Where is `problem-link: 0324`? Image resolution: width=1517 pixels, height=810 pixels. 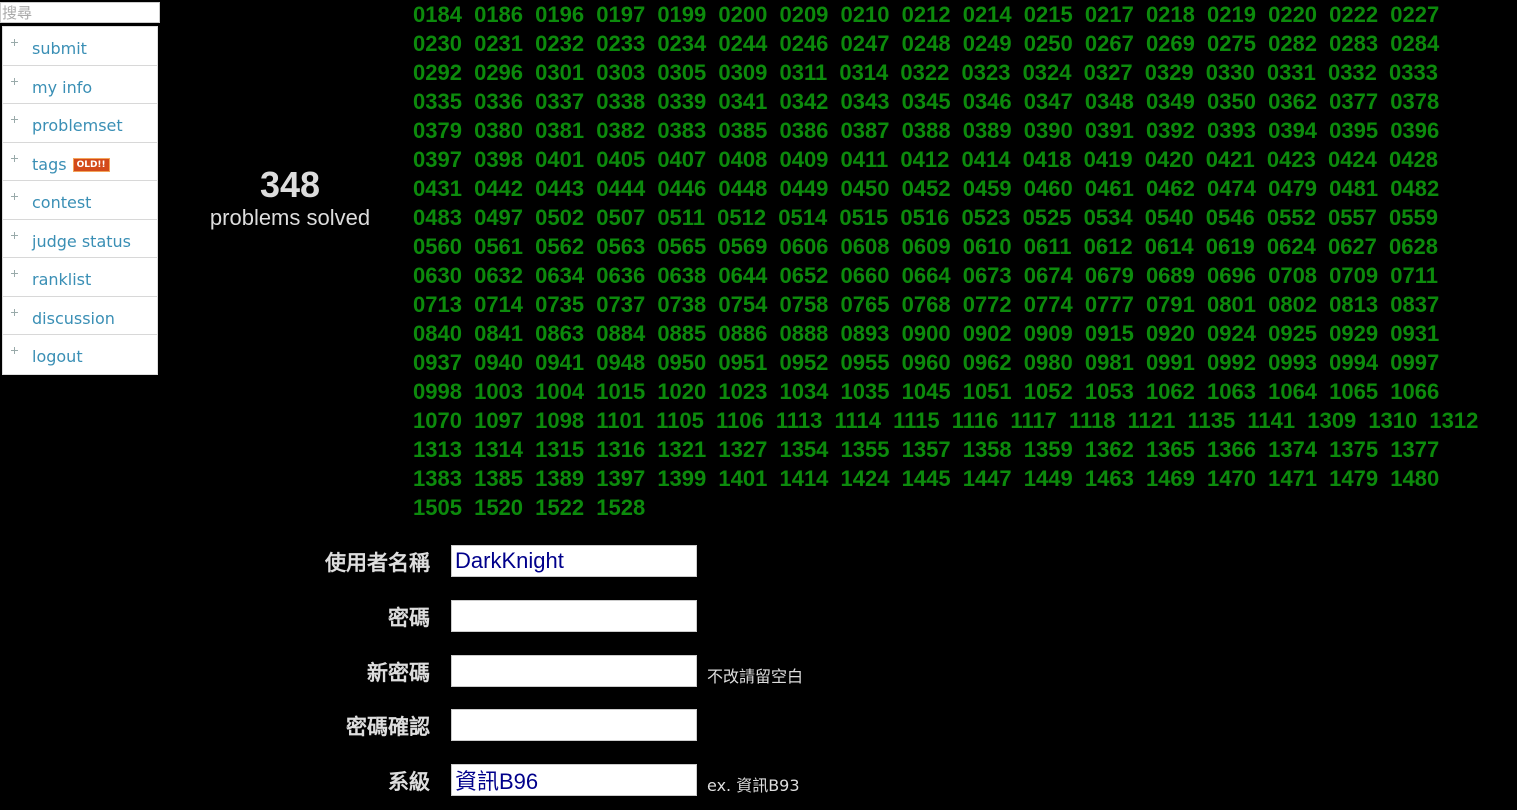
problem-link: 0324 is located at coordinates (1047, 72).